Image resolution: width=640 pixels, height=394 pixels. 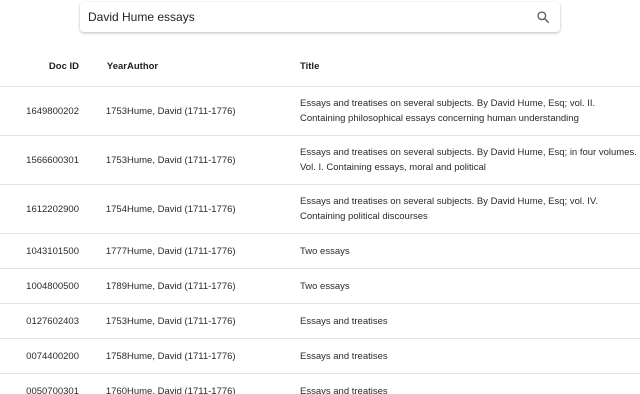 I want to click on cell-year: 1777, so click(x=103, y=251).